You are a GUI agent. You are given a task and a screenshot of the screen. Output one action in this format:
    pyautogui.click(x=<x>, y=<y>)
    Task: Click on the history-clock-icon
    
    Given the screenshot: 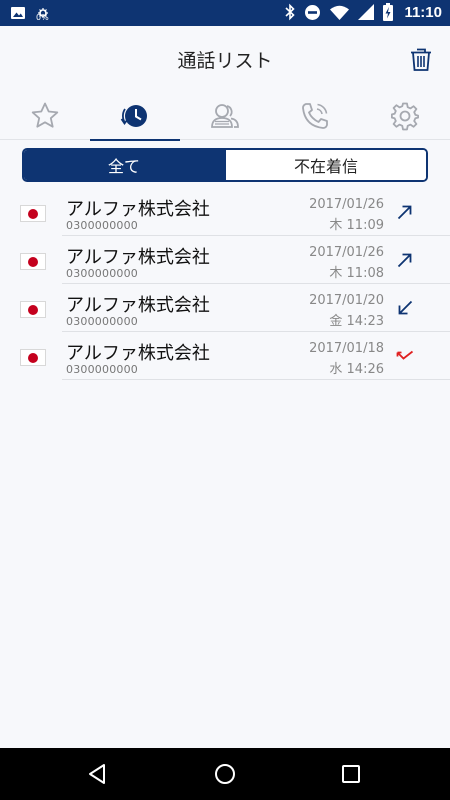 What is the action you would take?
    pyautogui.click(x=133, y=116)
    